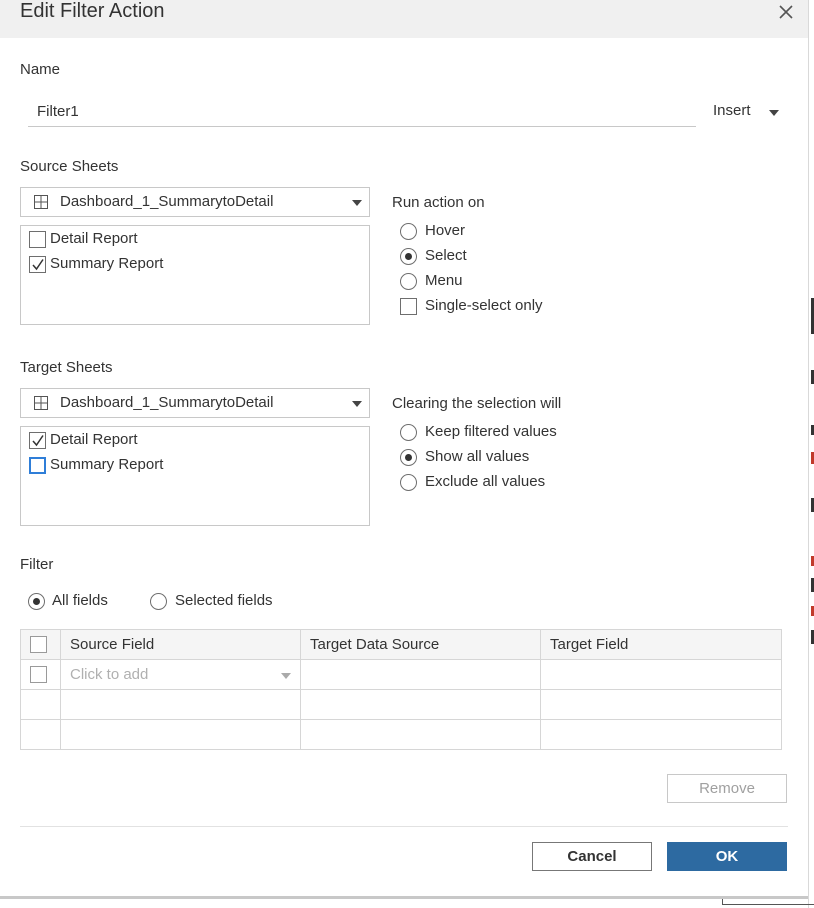 Image resolution: width=814 pixels, height=908 pixels. Describe the element at coordinates (37, 564) in the screenshot. I see `filter-label: Filter` at that location.